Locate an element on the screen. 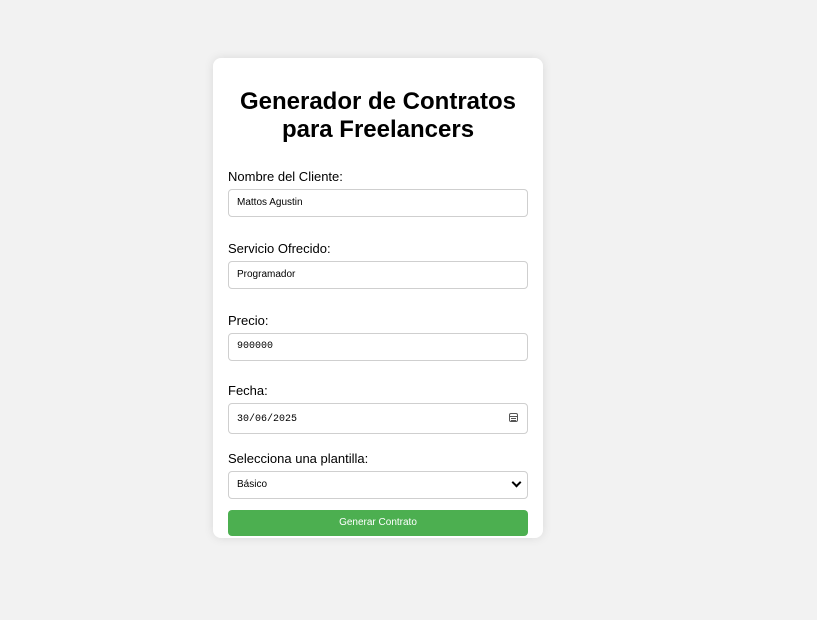 This screenshot has height=620, width=817. price-field-group: Precio: 900000 is located at coordinates (378, 337).